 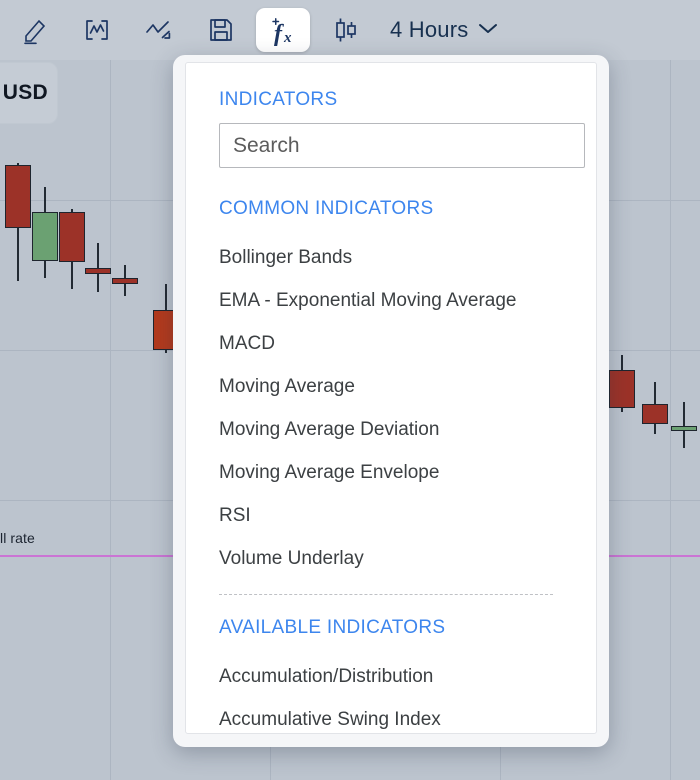 What do you see at coordinates (391, 515) in the screenshot?
I see `list-item: RSI` at bounding box center [391, 515].